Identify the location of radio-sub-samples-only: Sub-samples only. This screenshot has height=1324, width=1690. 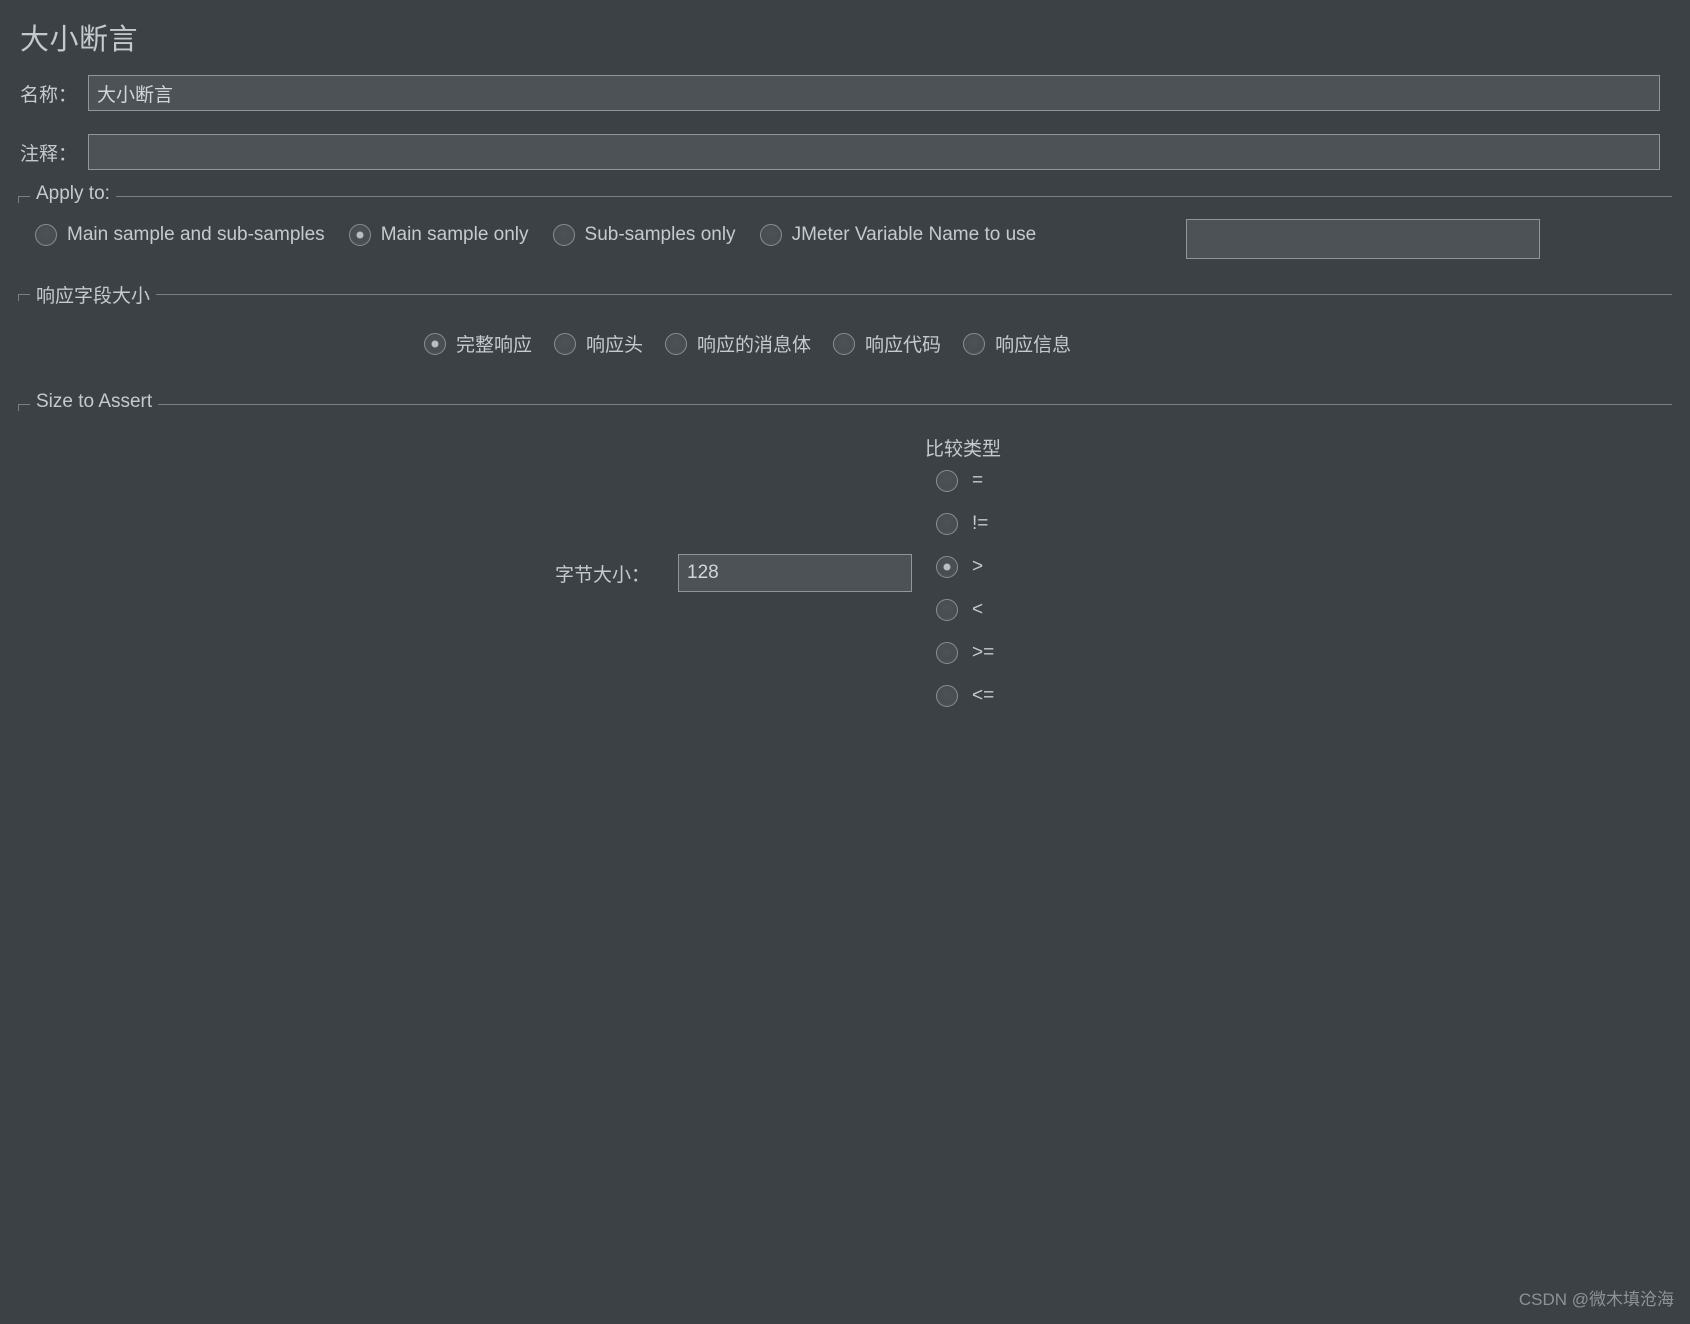
(644, 235).